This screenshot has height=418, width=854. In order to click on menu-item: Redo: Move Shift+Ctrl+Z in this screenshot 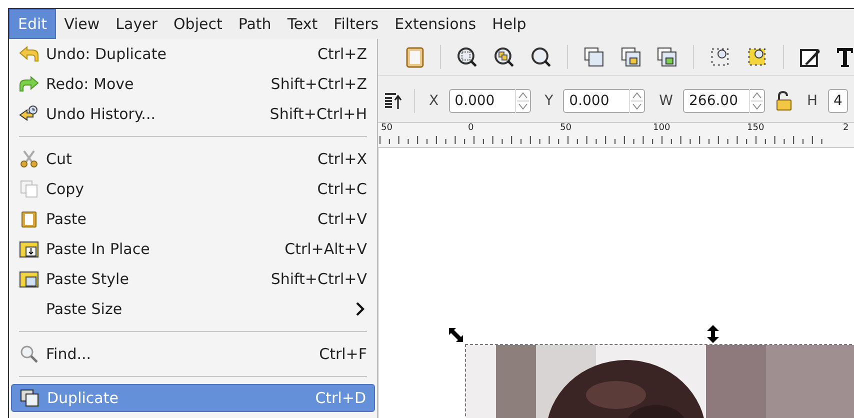, I will do `click(193, 84)`.